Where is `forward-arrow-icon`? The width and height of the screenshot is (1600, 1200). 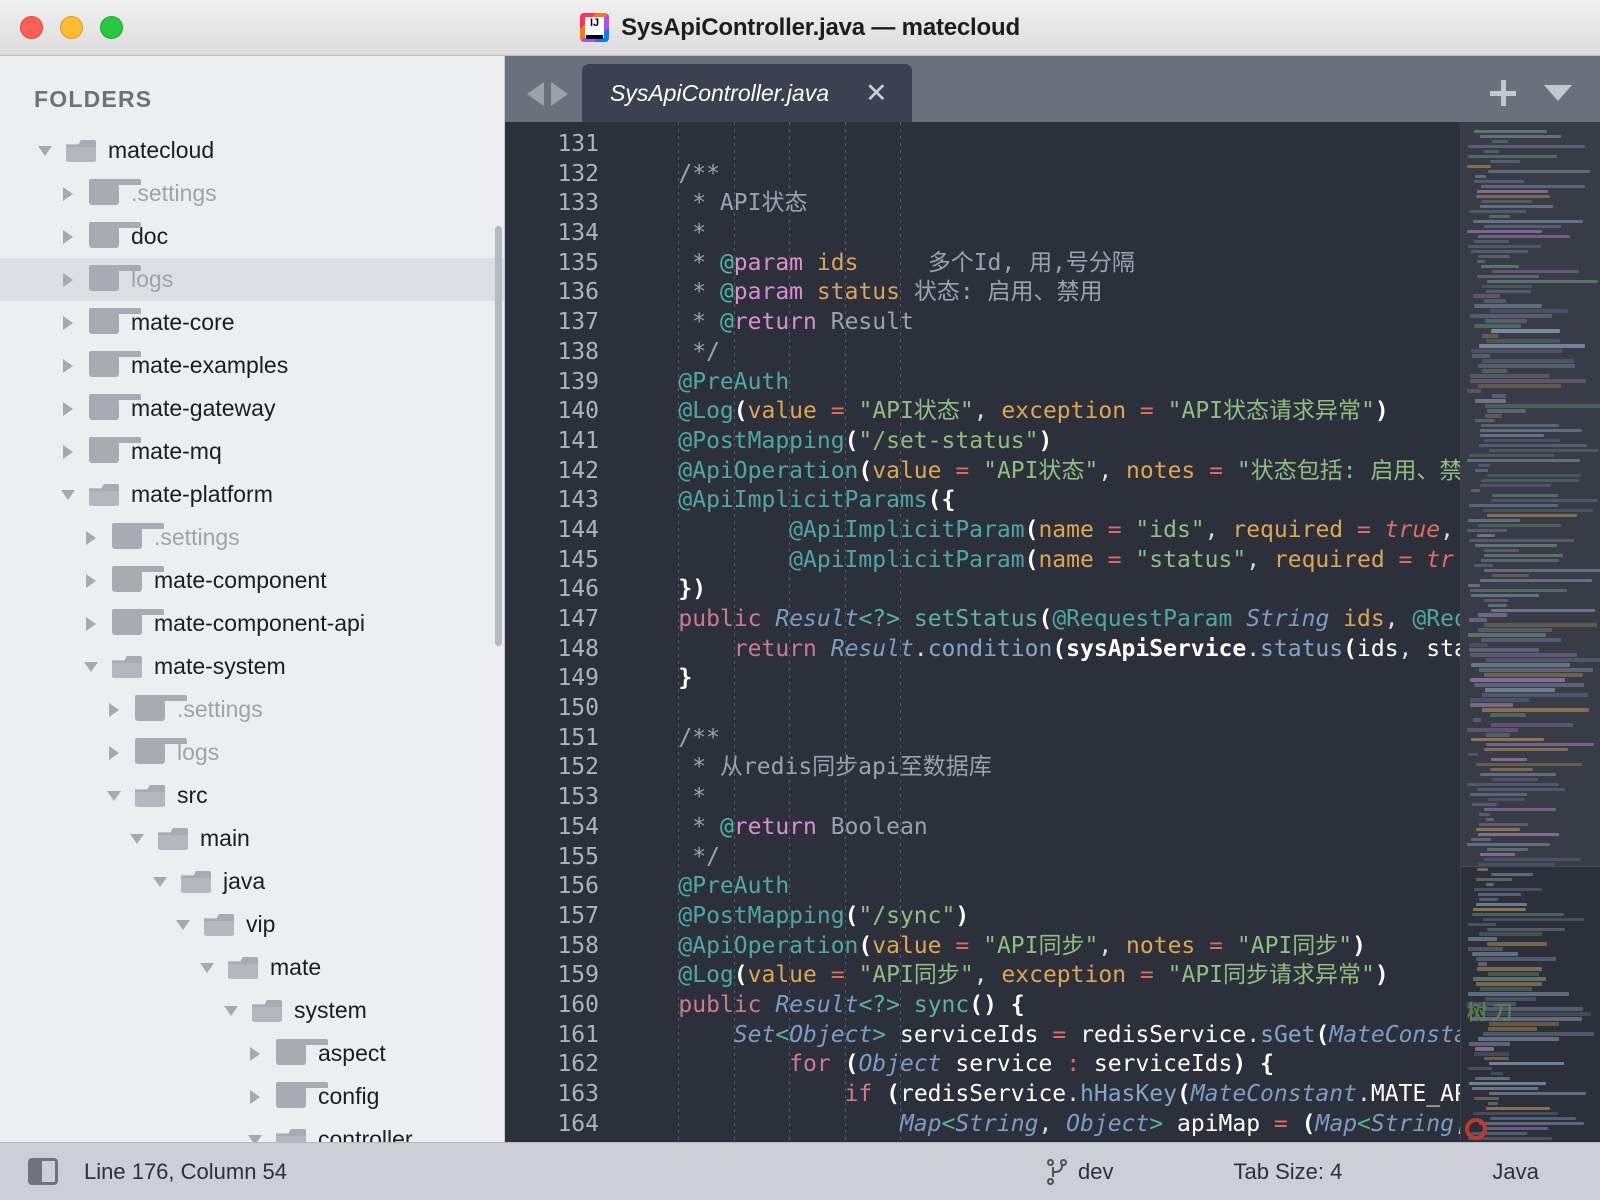
forward-arrow-icon is located at coordinates (559, 94).